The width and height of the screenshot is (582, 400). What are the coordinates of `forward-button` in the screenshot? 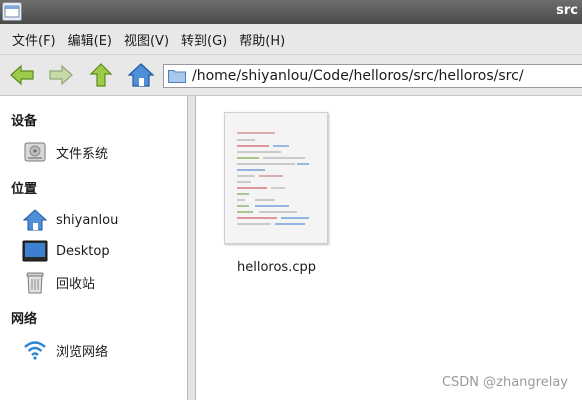 It's located at (61, 75).